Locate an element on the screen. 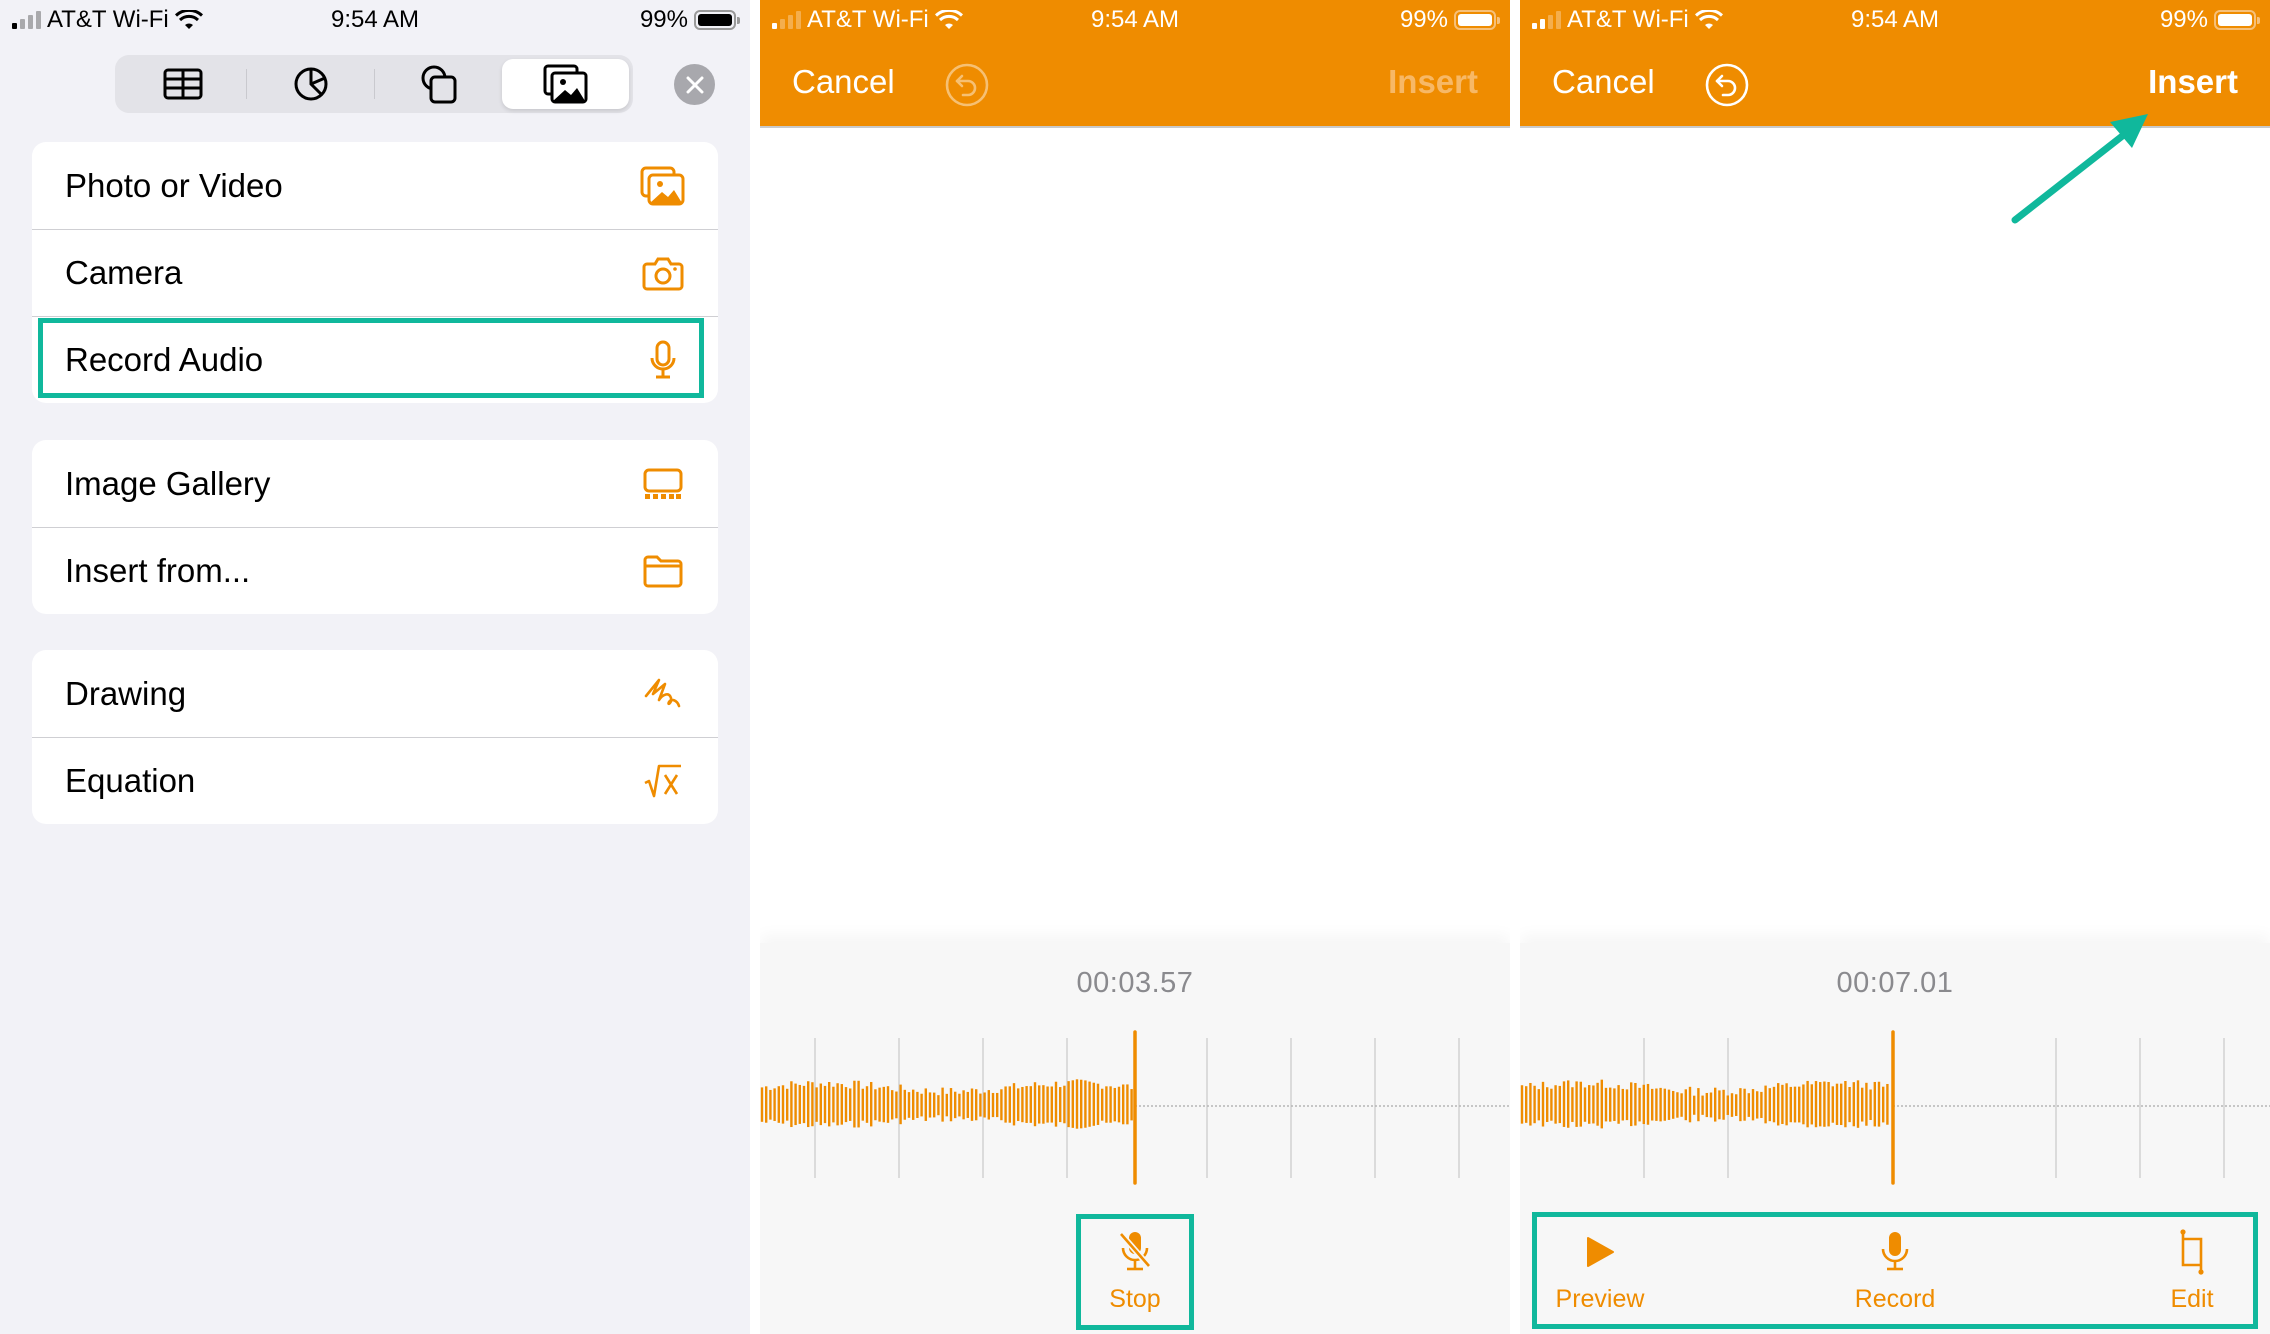 This screenshot has height=1334, width=2270. preview-button: Preview is located at coordinates (1600, 1264).